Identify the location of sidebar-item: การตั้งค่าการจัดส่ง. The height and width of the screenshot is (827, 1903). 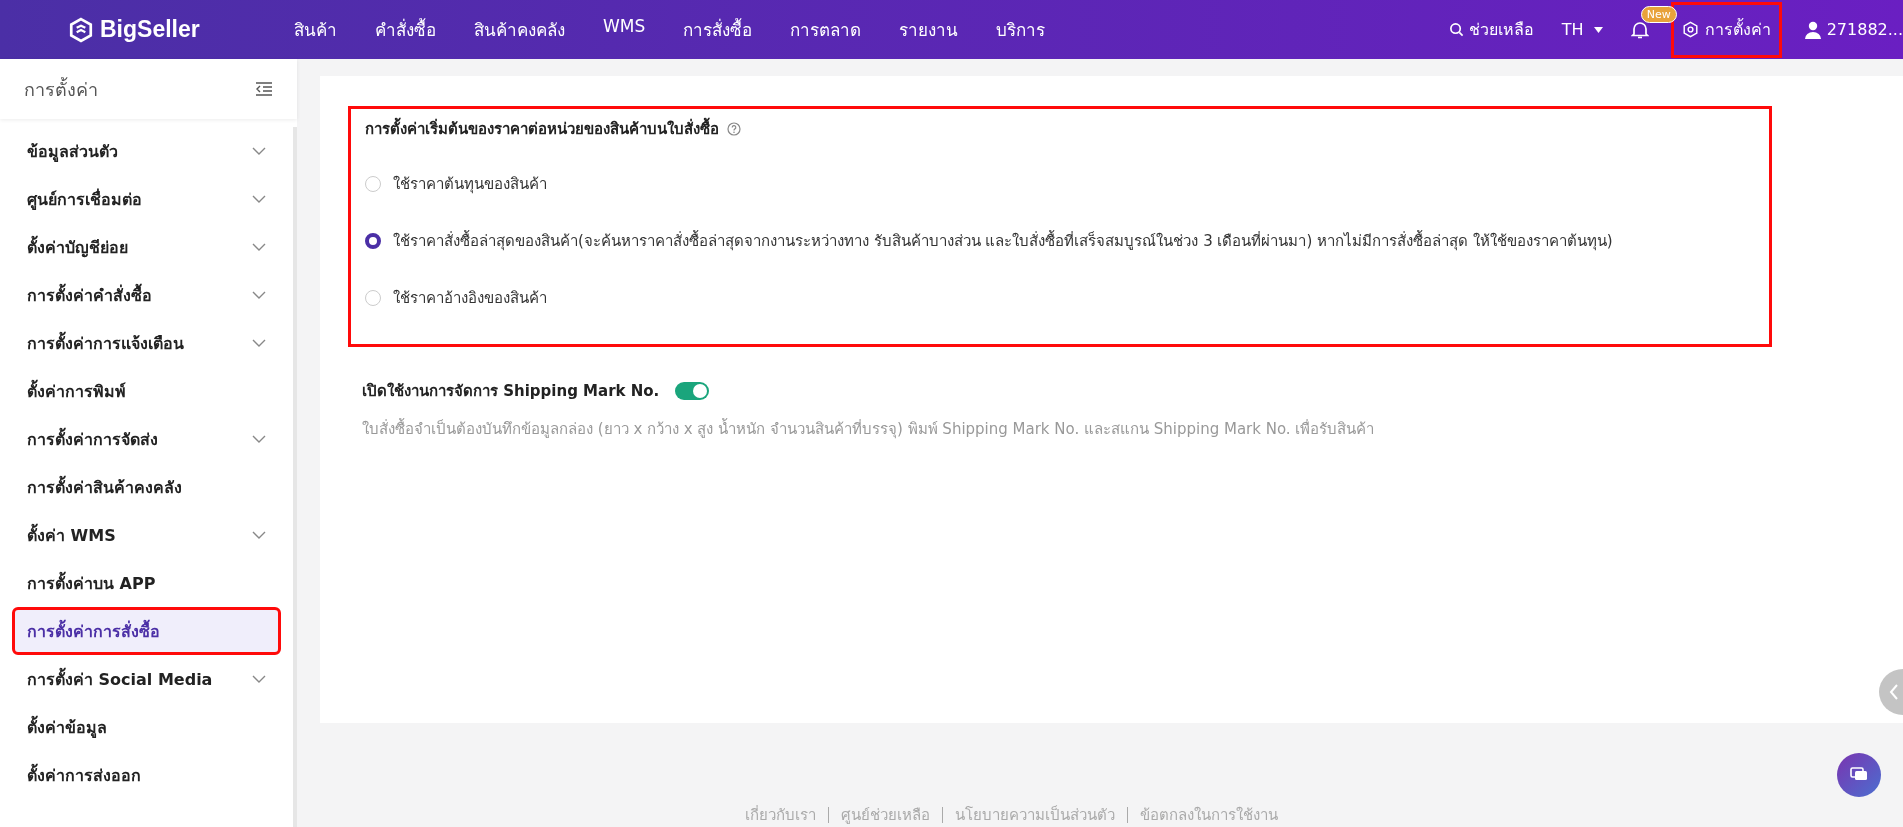
(146, 439).